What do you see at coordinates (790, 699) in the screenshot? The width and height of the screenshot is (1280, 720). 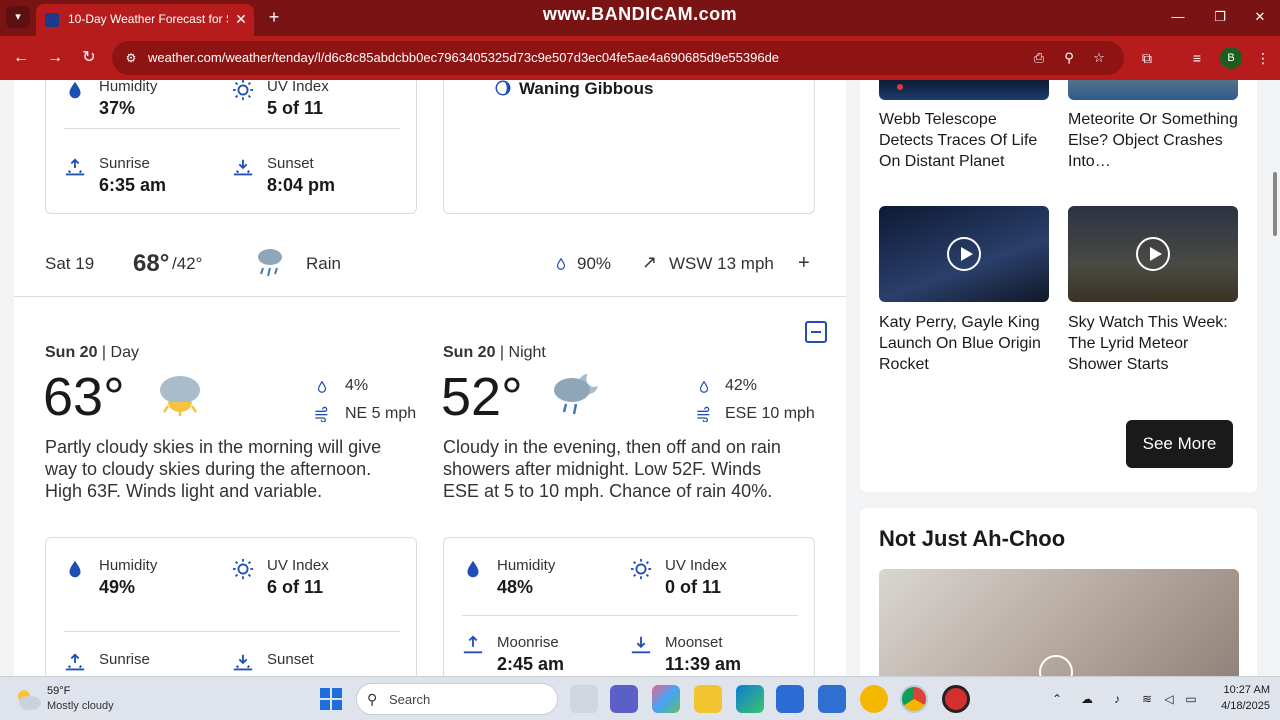 I see `store-icon` at bounding box center [790, 699].